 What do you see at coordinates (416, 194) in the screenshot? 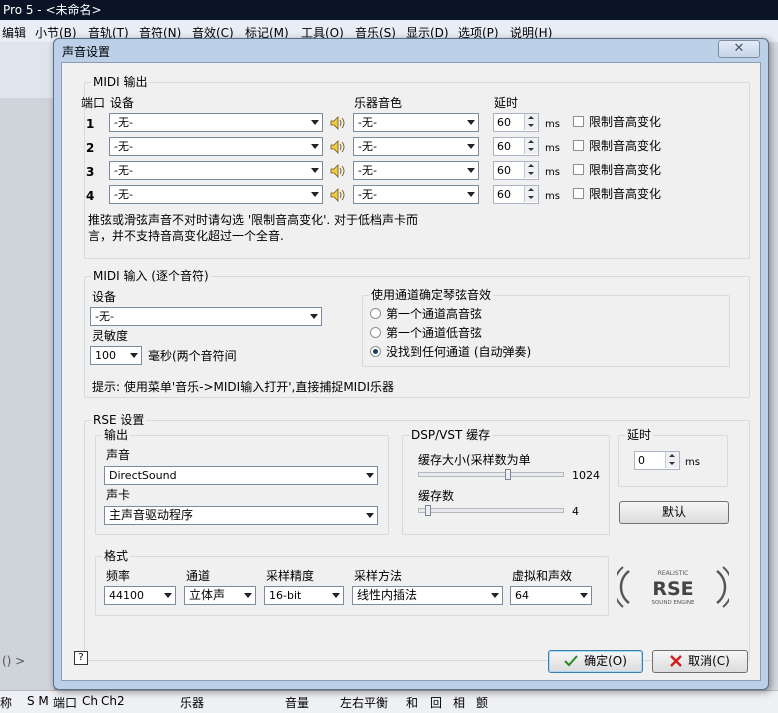
I see `instrument-select-4: -无-` at bounding box center [416, 194].